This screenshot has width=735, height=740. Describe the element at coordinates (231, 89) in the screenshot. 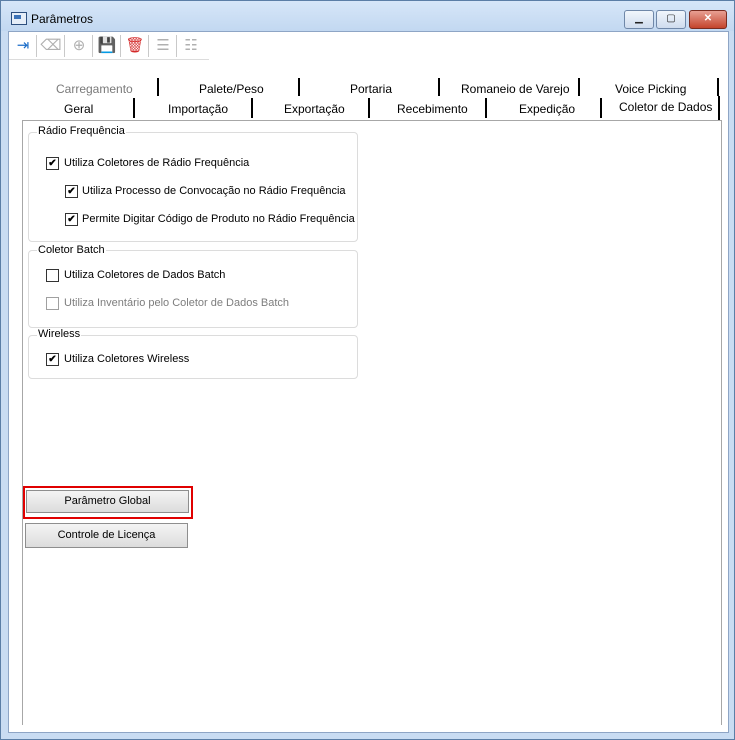

I see `tab-palete-peso: Palete/Peso` at that location.